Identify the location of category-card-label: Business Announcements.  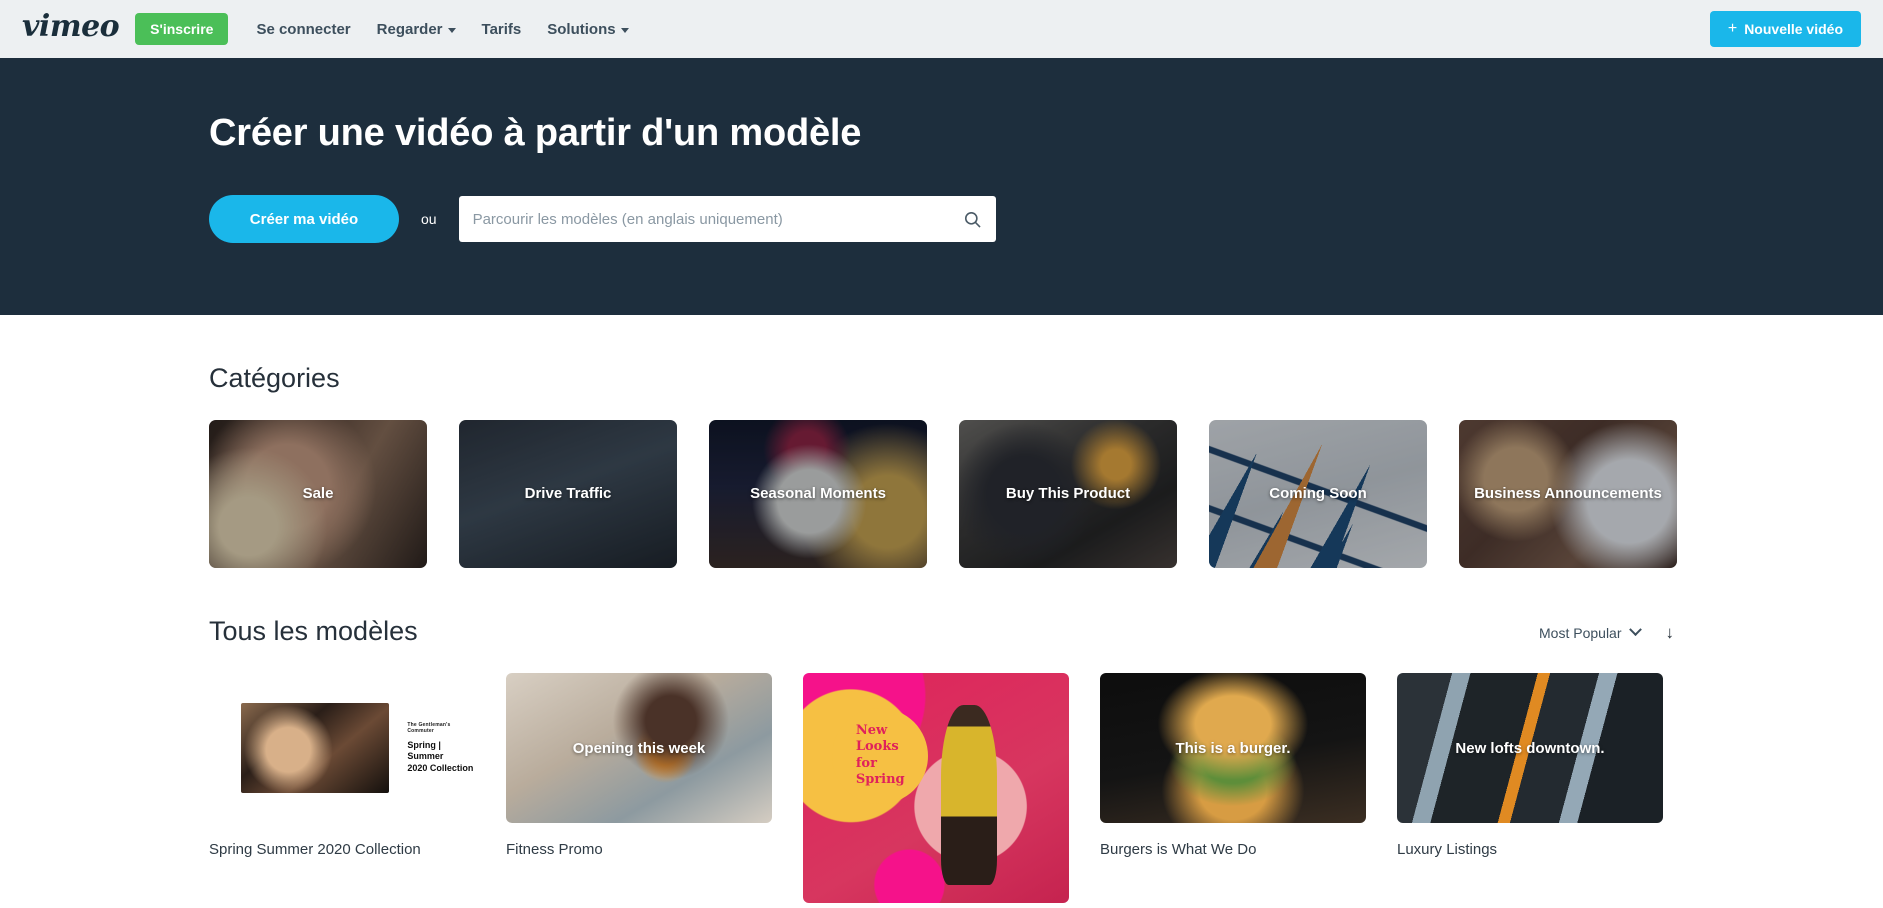
(1568, 493).